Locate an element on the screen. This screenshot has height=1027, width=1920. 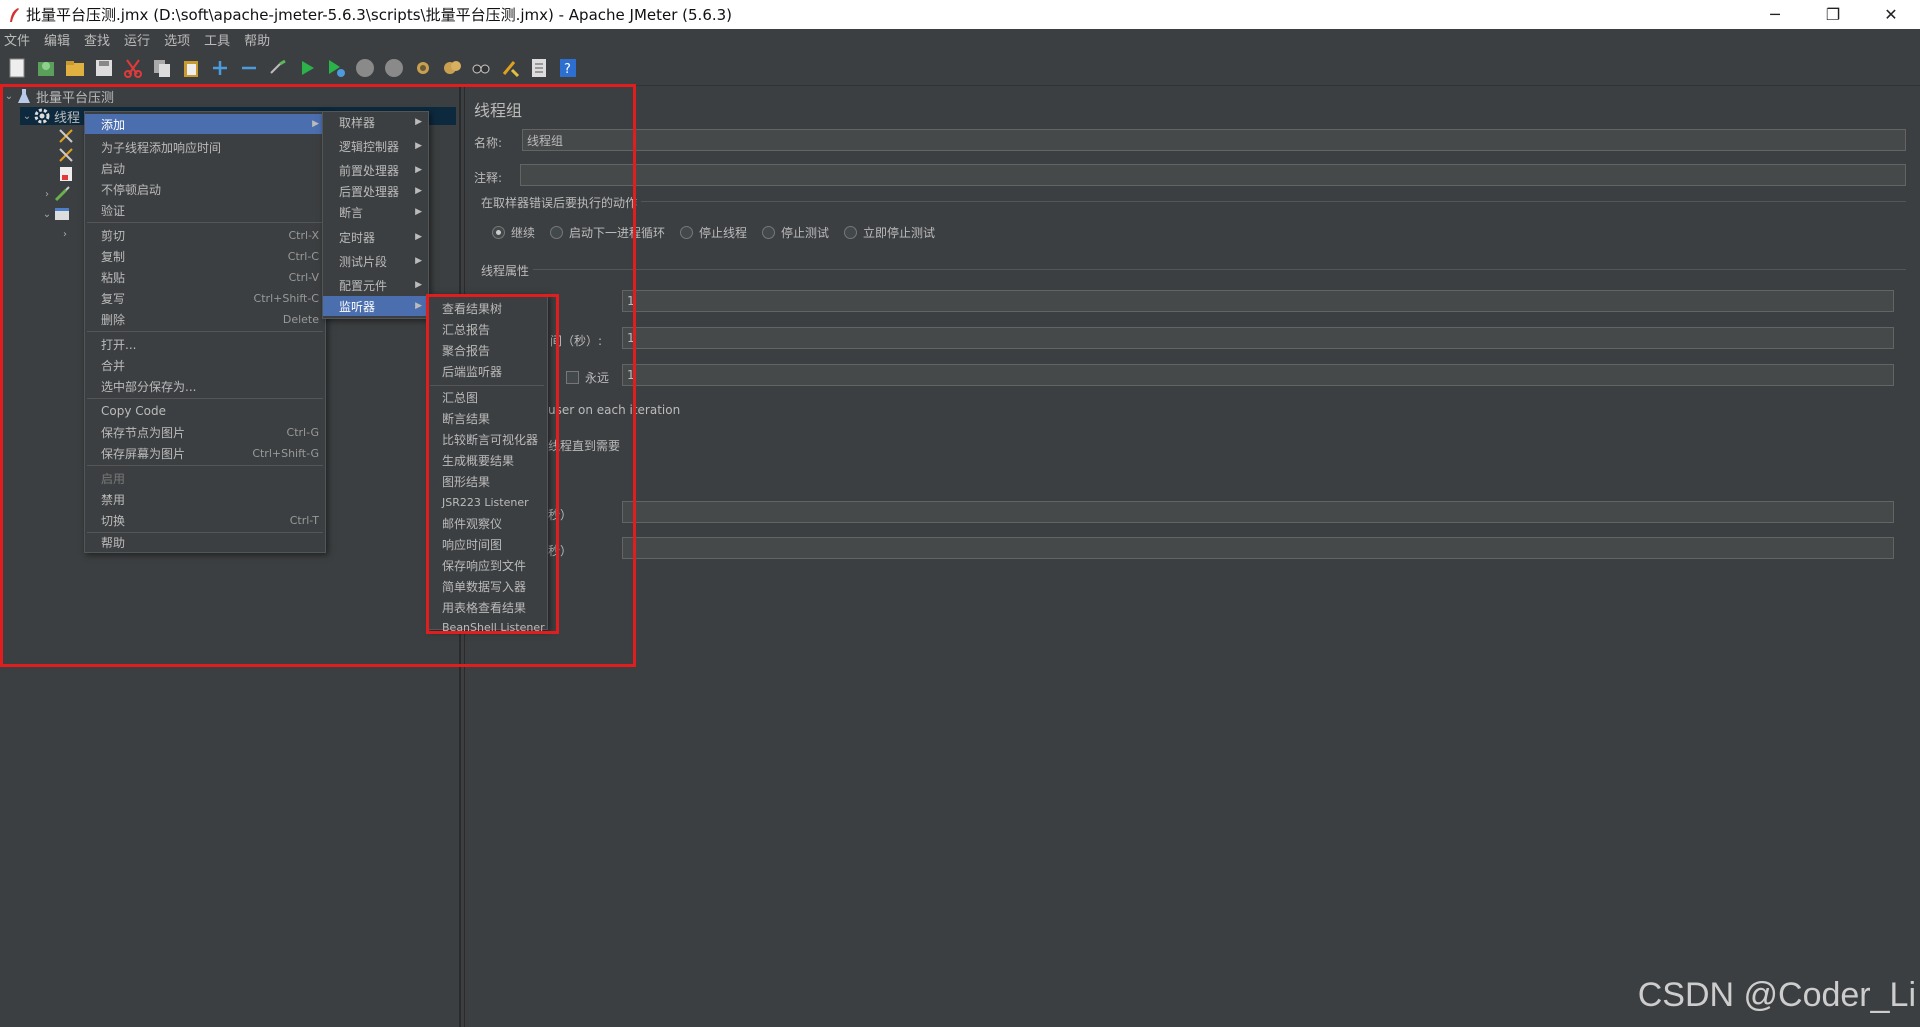
menu-item-validate: 验证 is located at coordinates (205, 210).